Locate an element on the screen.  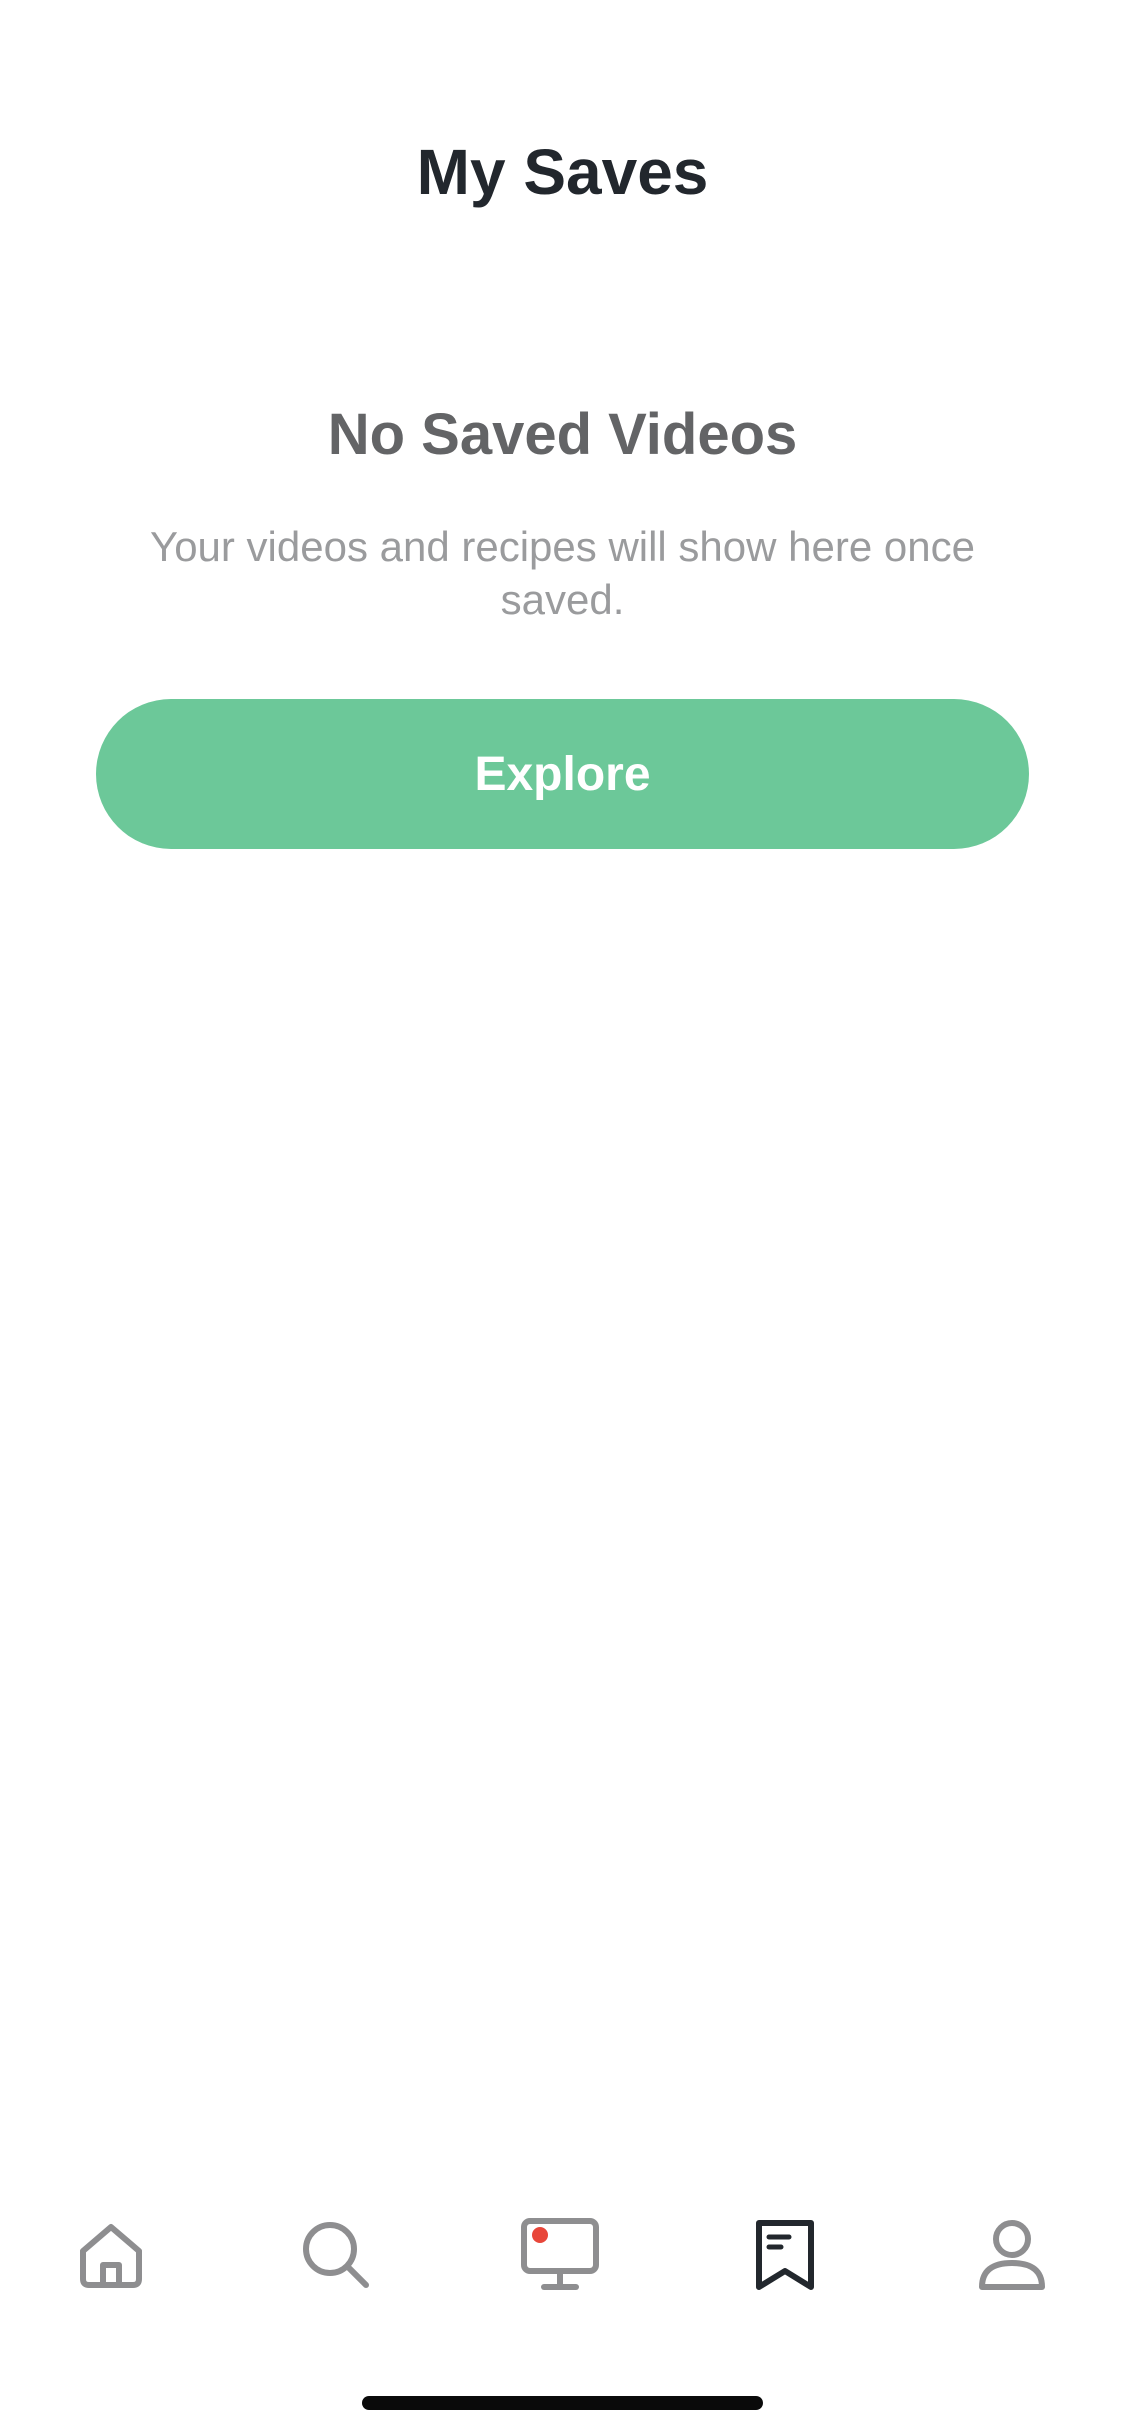
page-title: My Saves is located at coordinates (562, 172).